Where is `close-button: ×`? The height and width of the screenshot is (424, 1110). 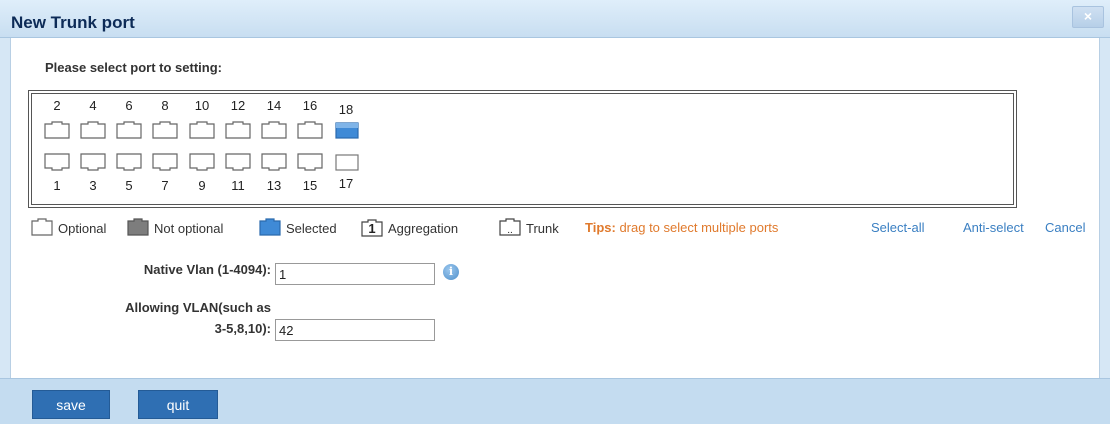 close-button: × is located at coordinates (1088, 17).